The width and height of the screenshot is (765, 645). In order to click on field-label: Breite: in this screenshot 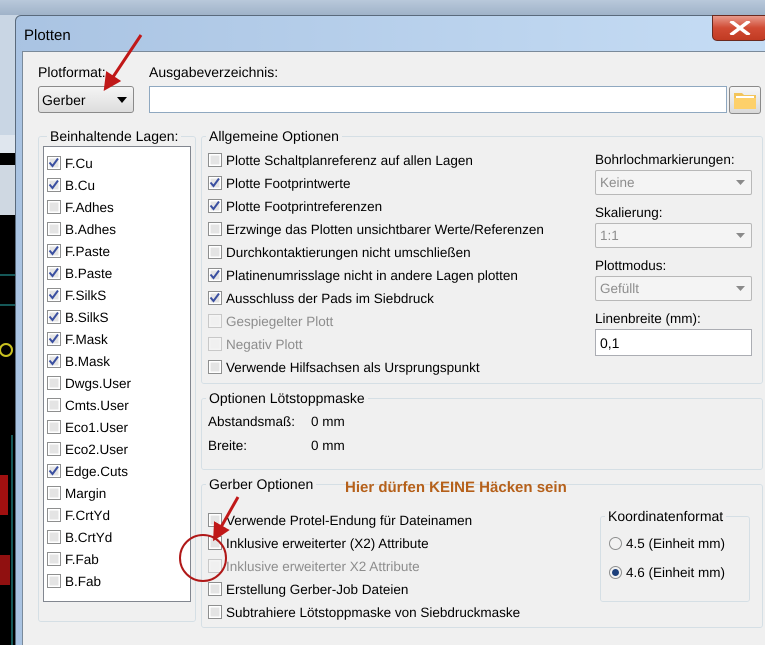, I will do `click(228, 445)`.